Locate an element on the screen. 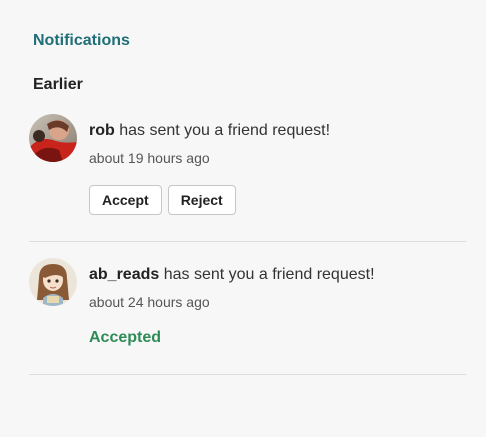 Image resolution: width=486 pixels, height=437 pixels. username: rob is located at coordinates (102, 130).